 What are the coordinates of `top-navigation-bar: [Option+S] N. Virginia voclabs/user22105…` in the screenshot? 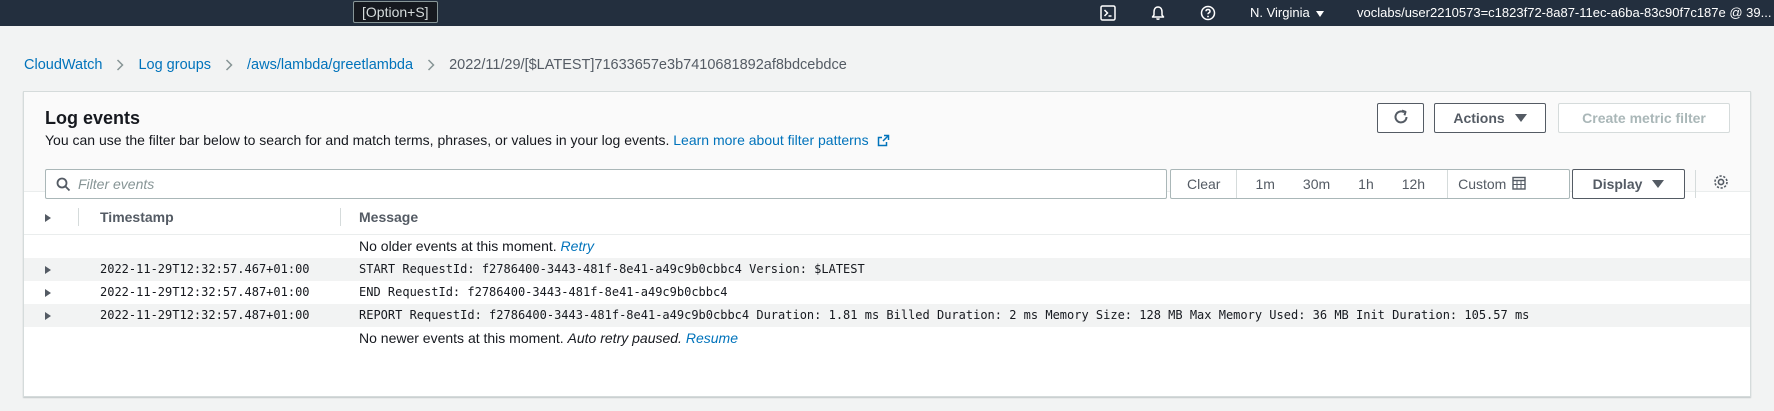 It's located at (887, 13).